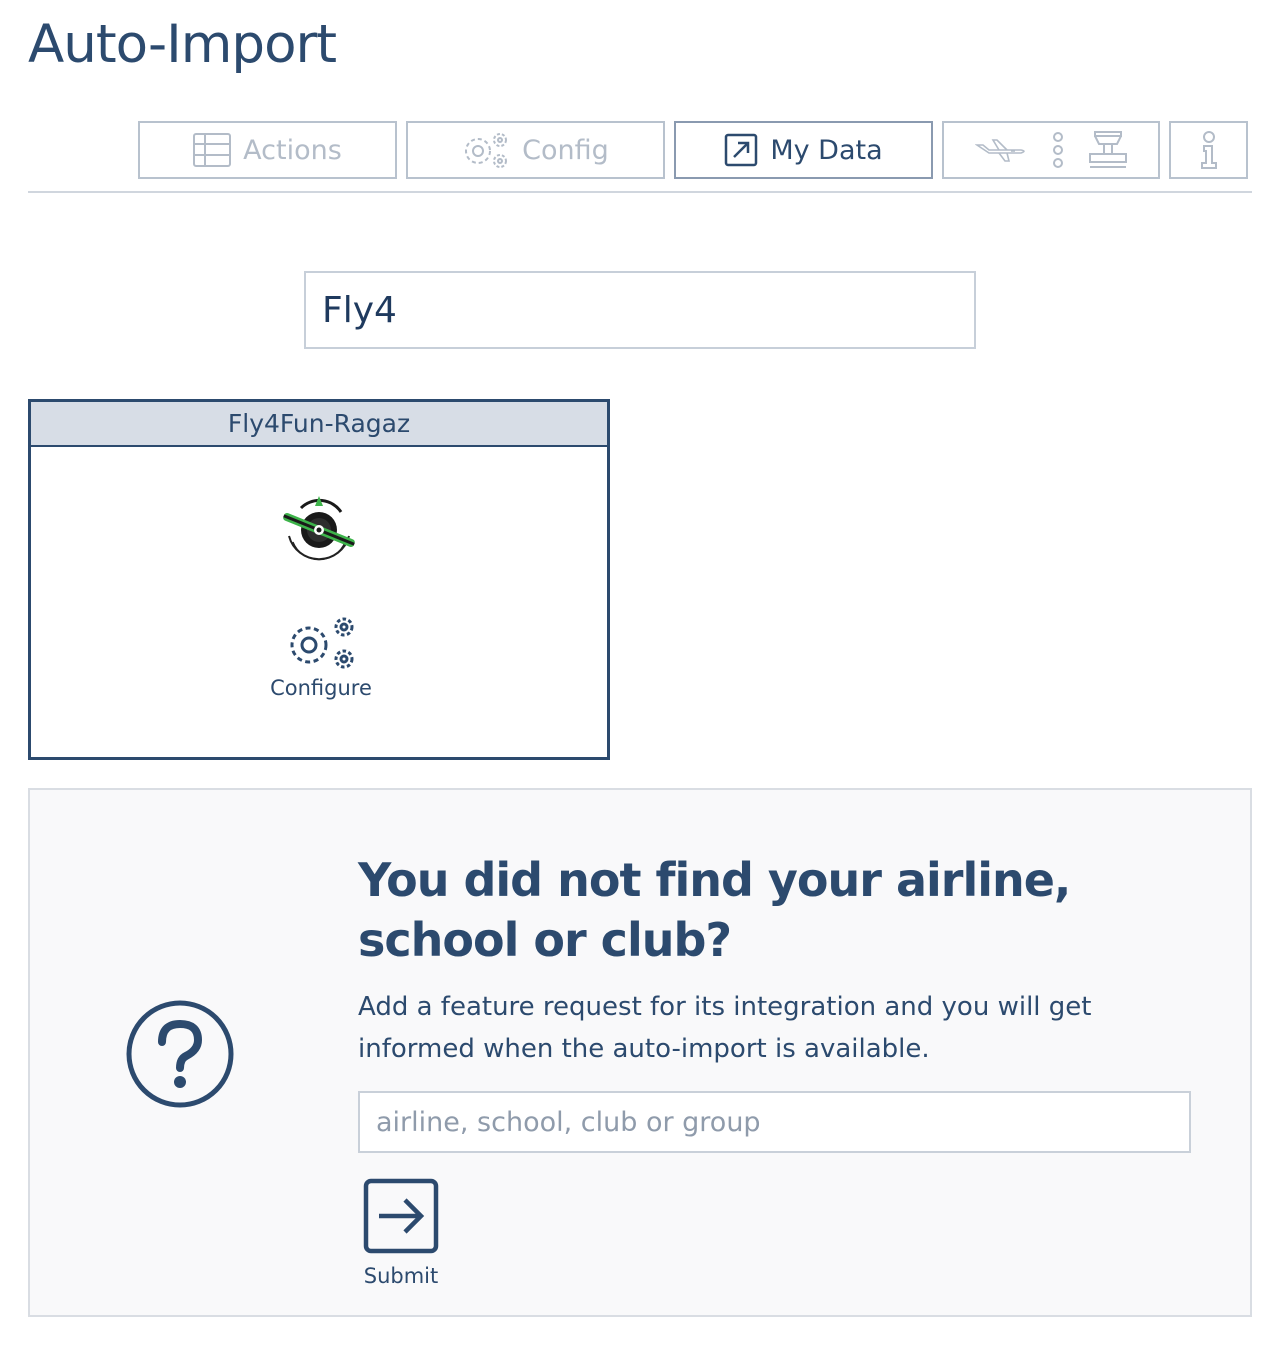 The width and height of the screenshot is (1280, 1345). What do you see at coordinates (180, 1056) in the screenshot?
I see `question-circle-icon` at bounding box center [180, 1056].